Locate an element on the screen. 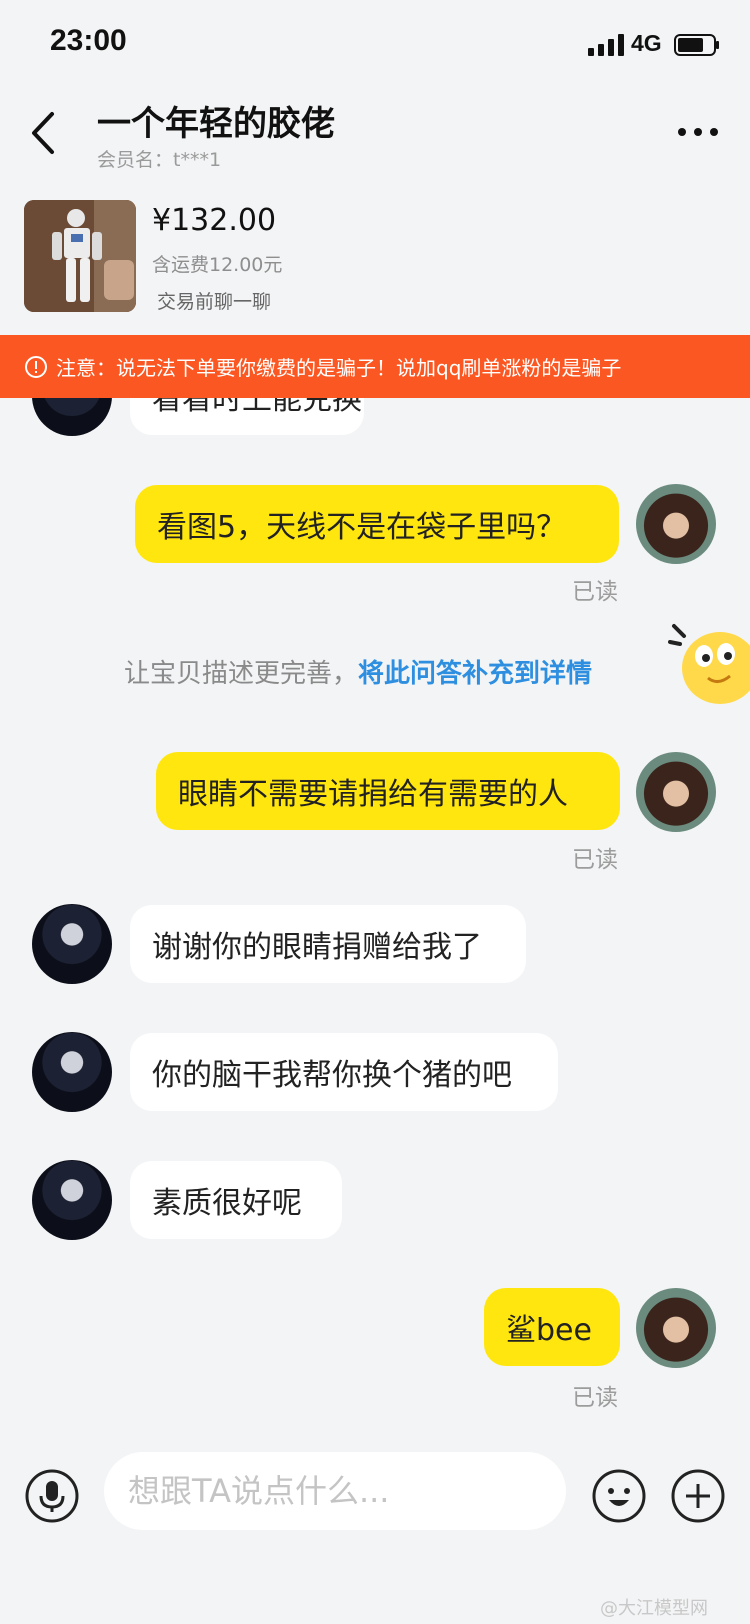 This screenshot has height=1624, width=750. emoji-icon is located at coordinates (619, 1496).